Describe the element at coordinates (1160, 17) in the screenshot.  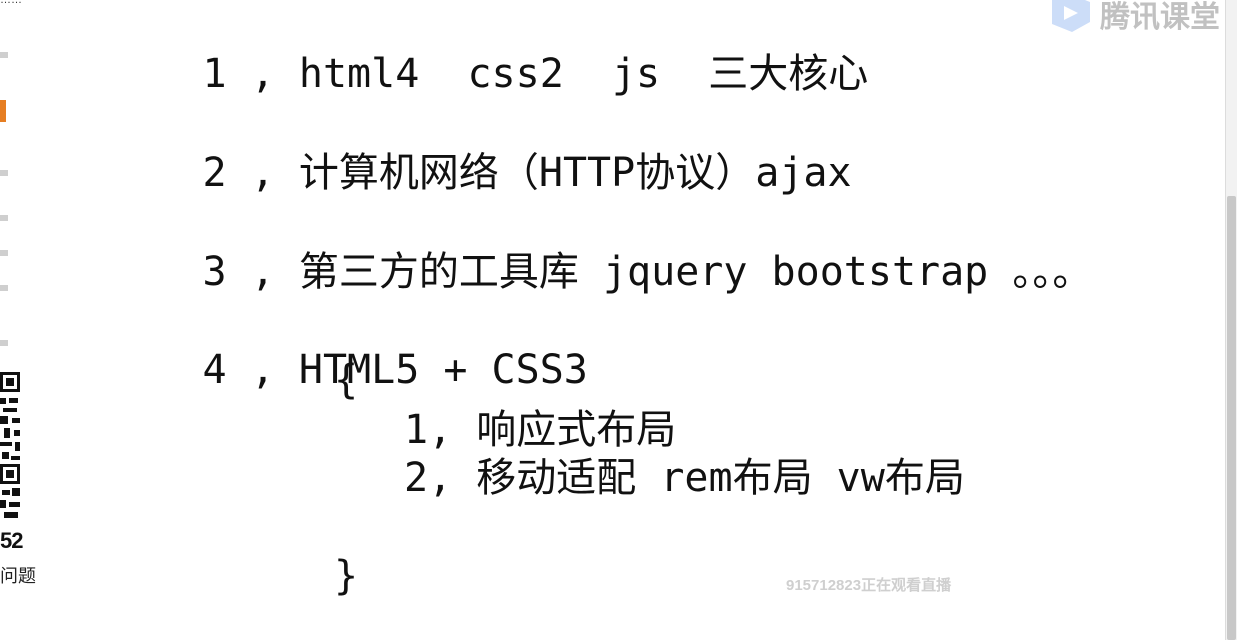
I see `watermark-brand: 腾讯课堂` at that location.